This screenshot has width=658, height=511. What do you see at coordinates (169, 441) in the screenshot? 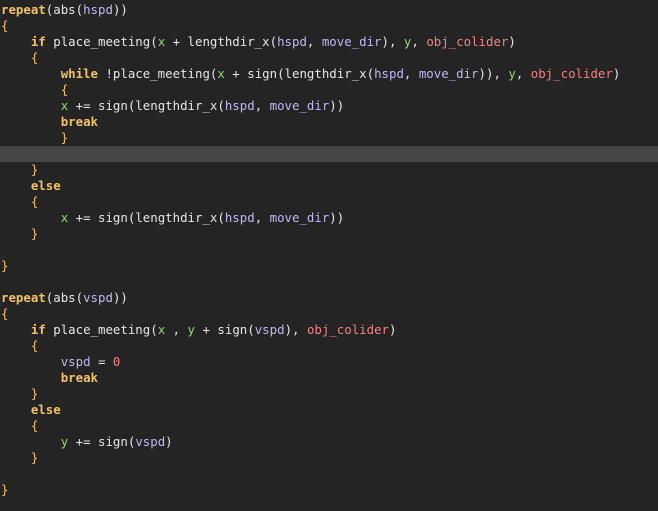
I see `code-token-txt: )` at bounding box center [169, 441].